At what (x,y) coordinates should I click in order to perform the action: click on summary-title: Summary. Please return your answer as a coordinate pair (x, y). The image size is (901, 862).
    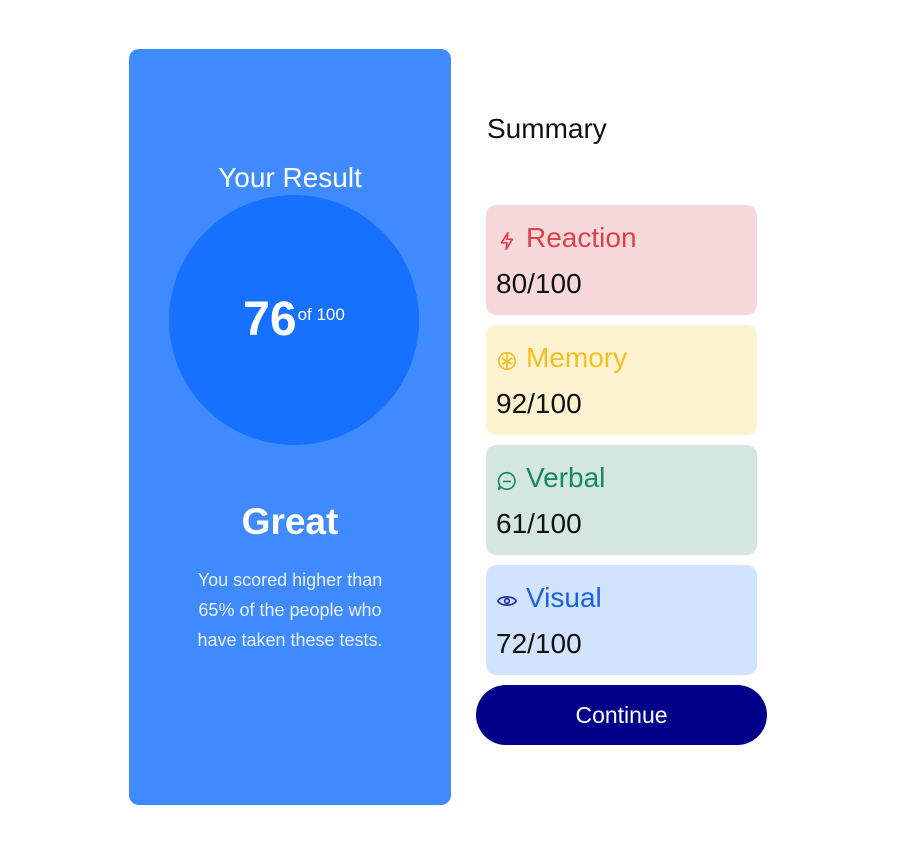
    Looking at the image, I should click on (547, 128).